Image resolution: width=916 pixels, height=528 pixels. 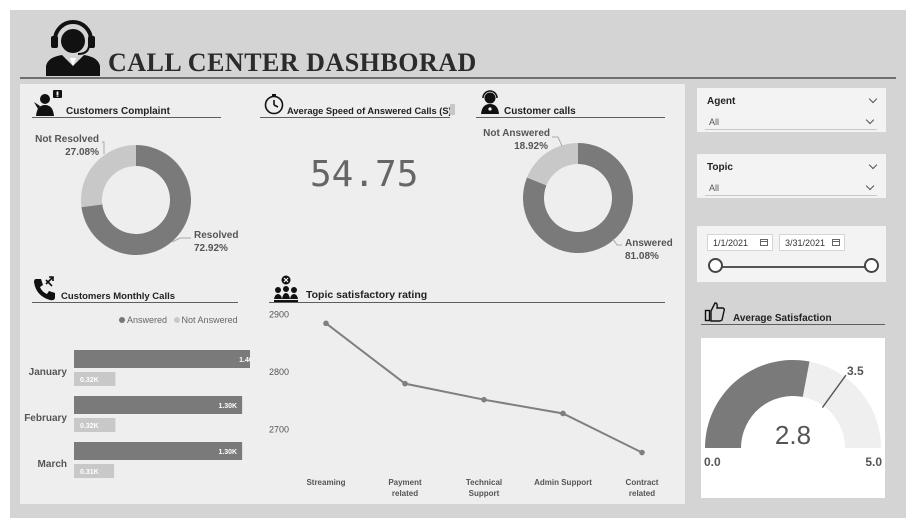 What do you see at coordinates (103, 147) in the screenshot?
I see `leader-not-resolved` at bounding box center [103, 147].